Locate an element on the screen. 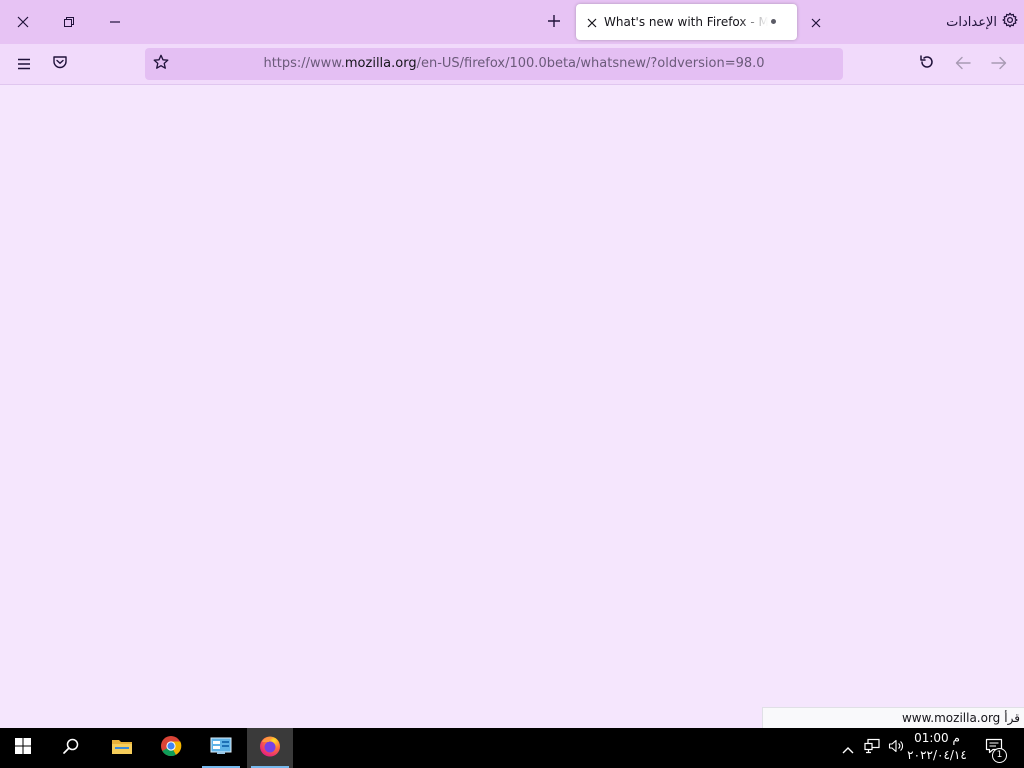 The image size is (1024, 768). window-minimize-button is located at coordinates (115, 22).